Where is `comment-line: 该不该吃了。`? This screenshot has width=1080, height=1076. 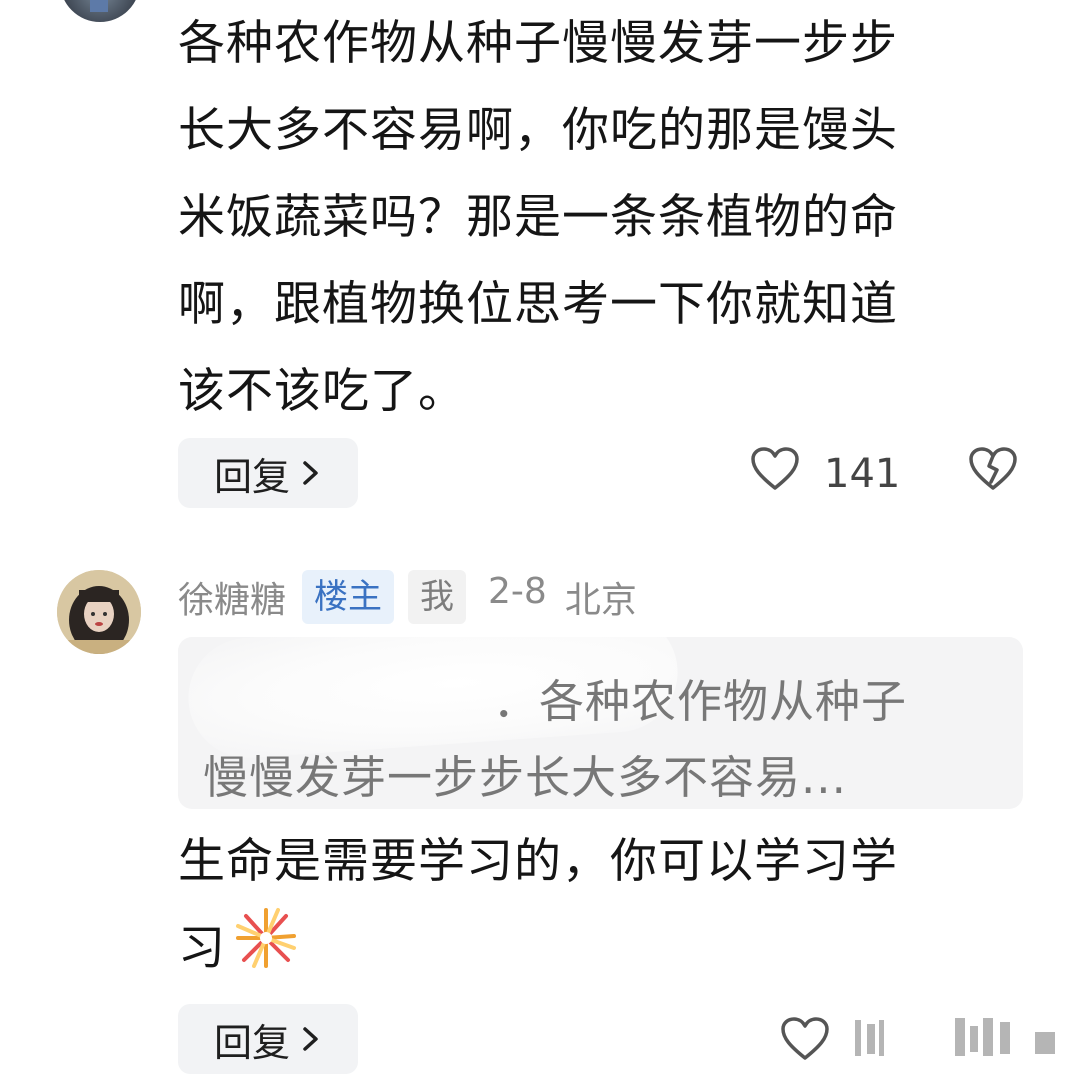 comment-line: 该不该吃了。 is located at coordinates (322, 391).